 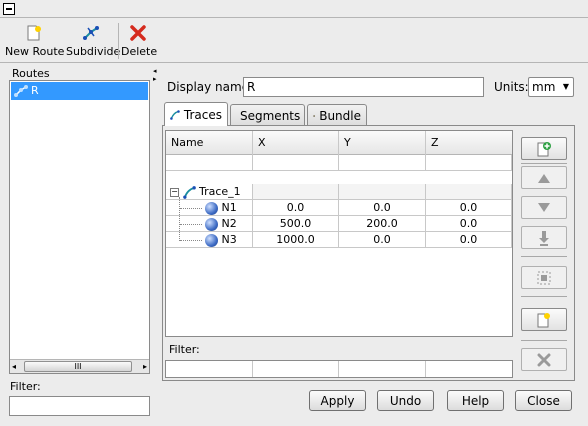 I want to click on filter-cell-z, so click(x=469, y=163).